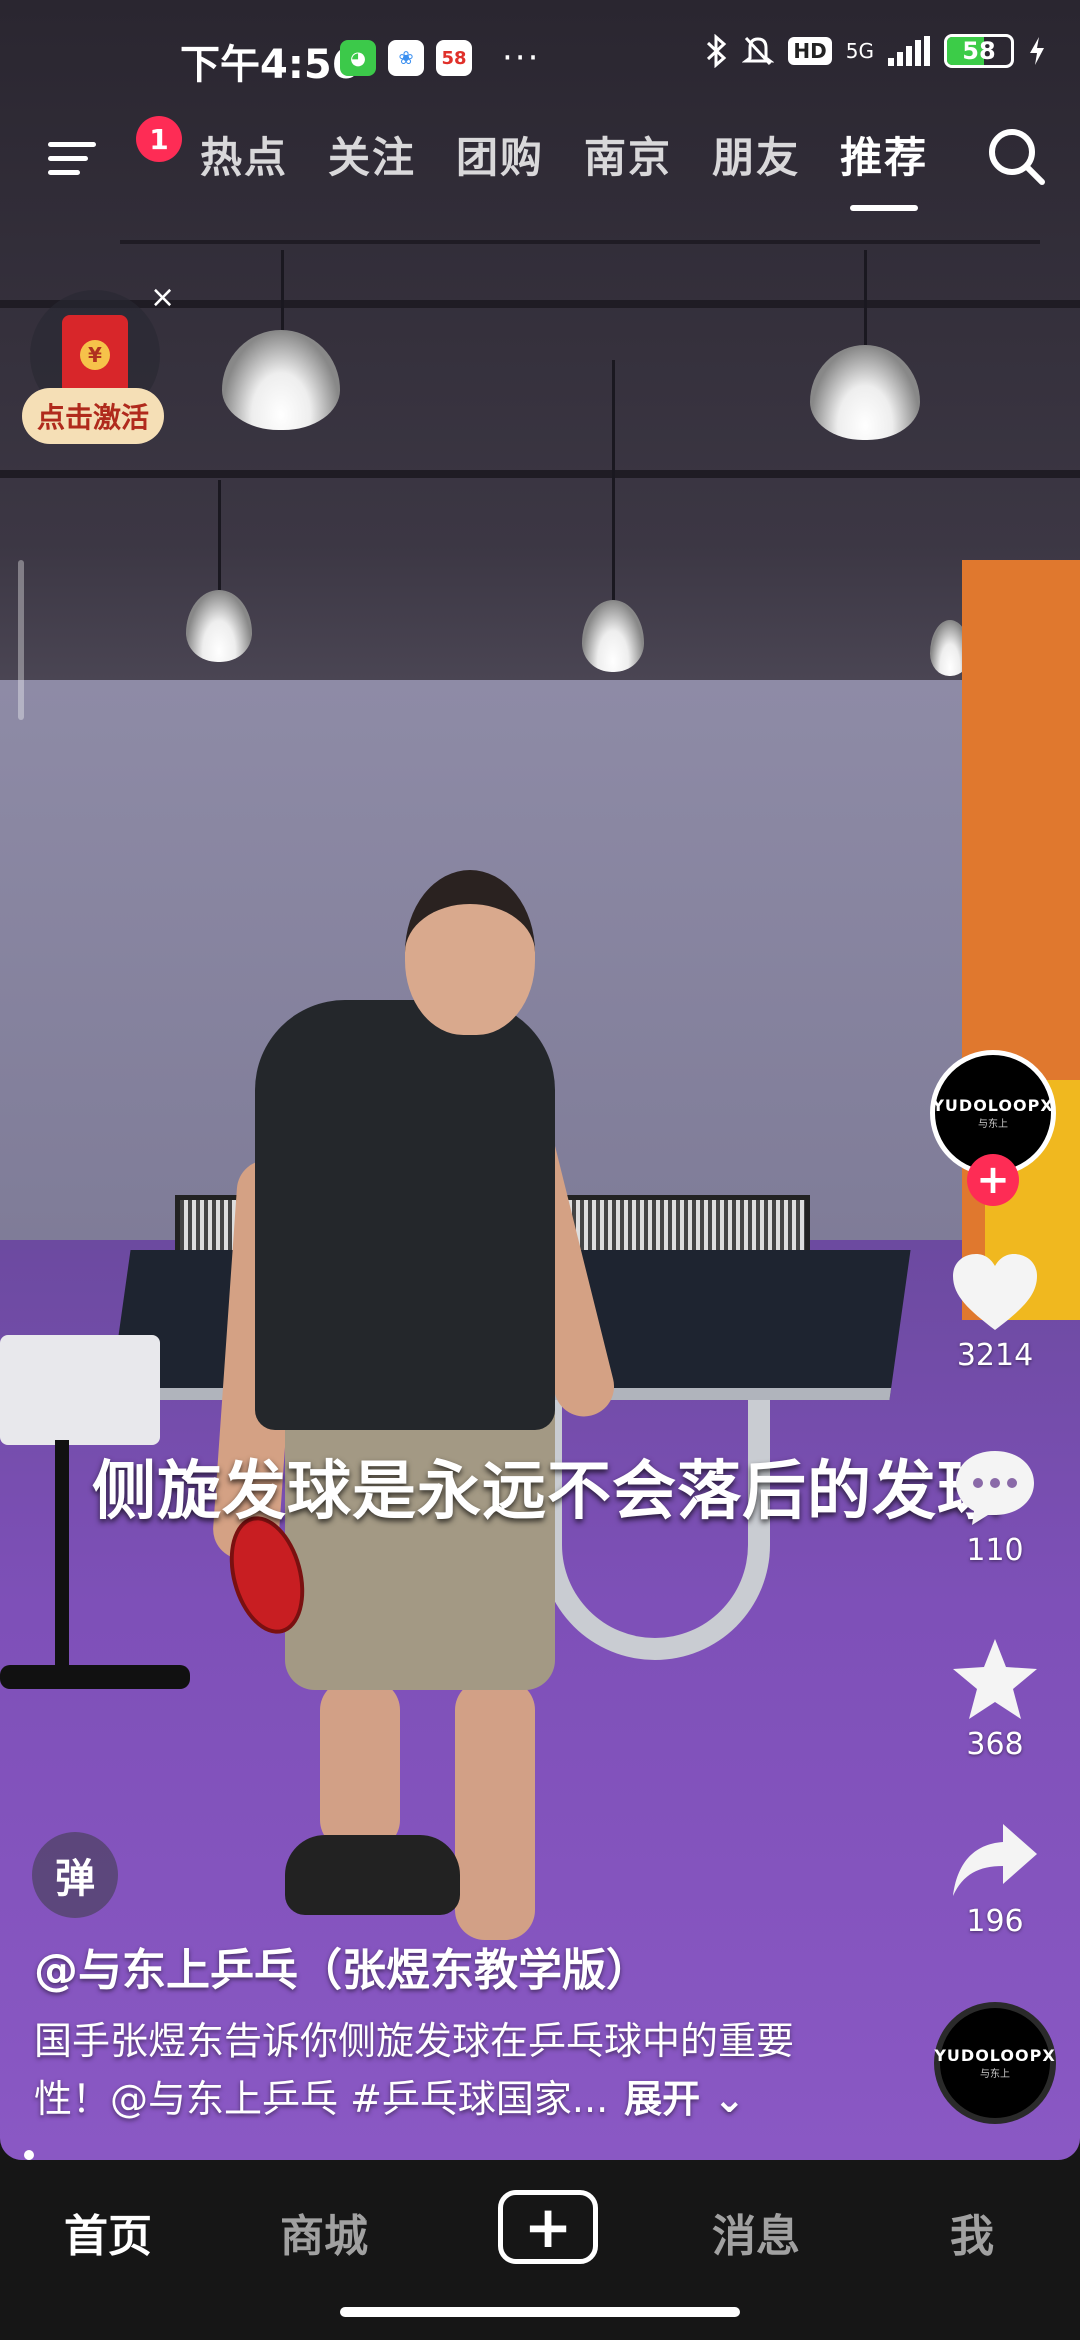 Image resolution: width=1080 pixels, height=2340 pixels. I want to click on network-type: 5G, so click(859, 51).